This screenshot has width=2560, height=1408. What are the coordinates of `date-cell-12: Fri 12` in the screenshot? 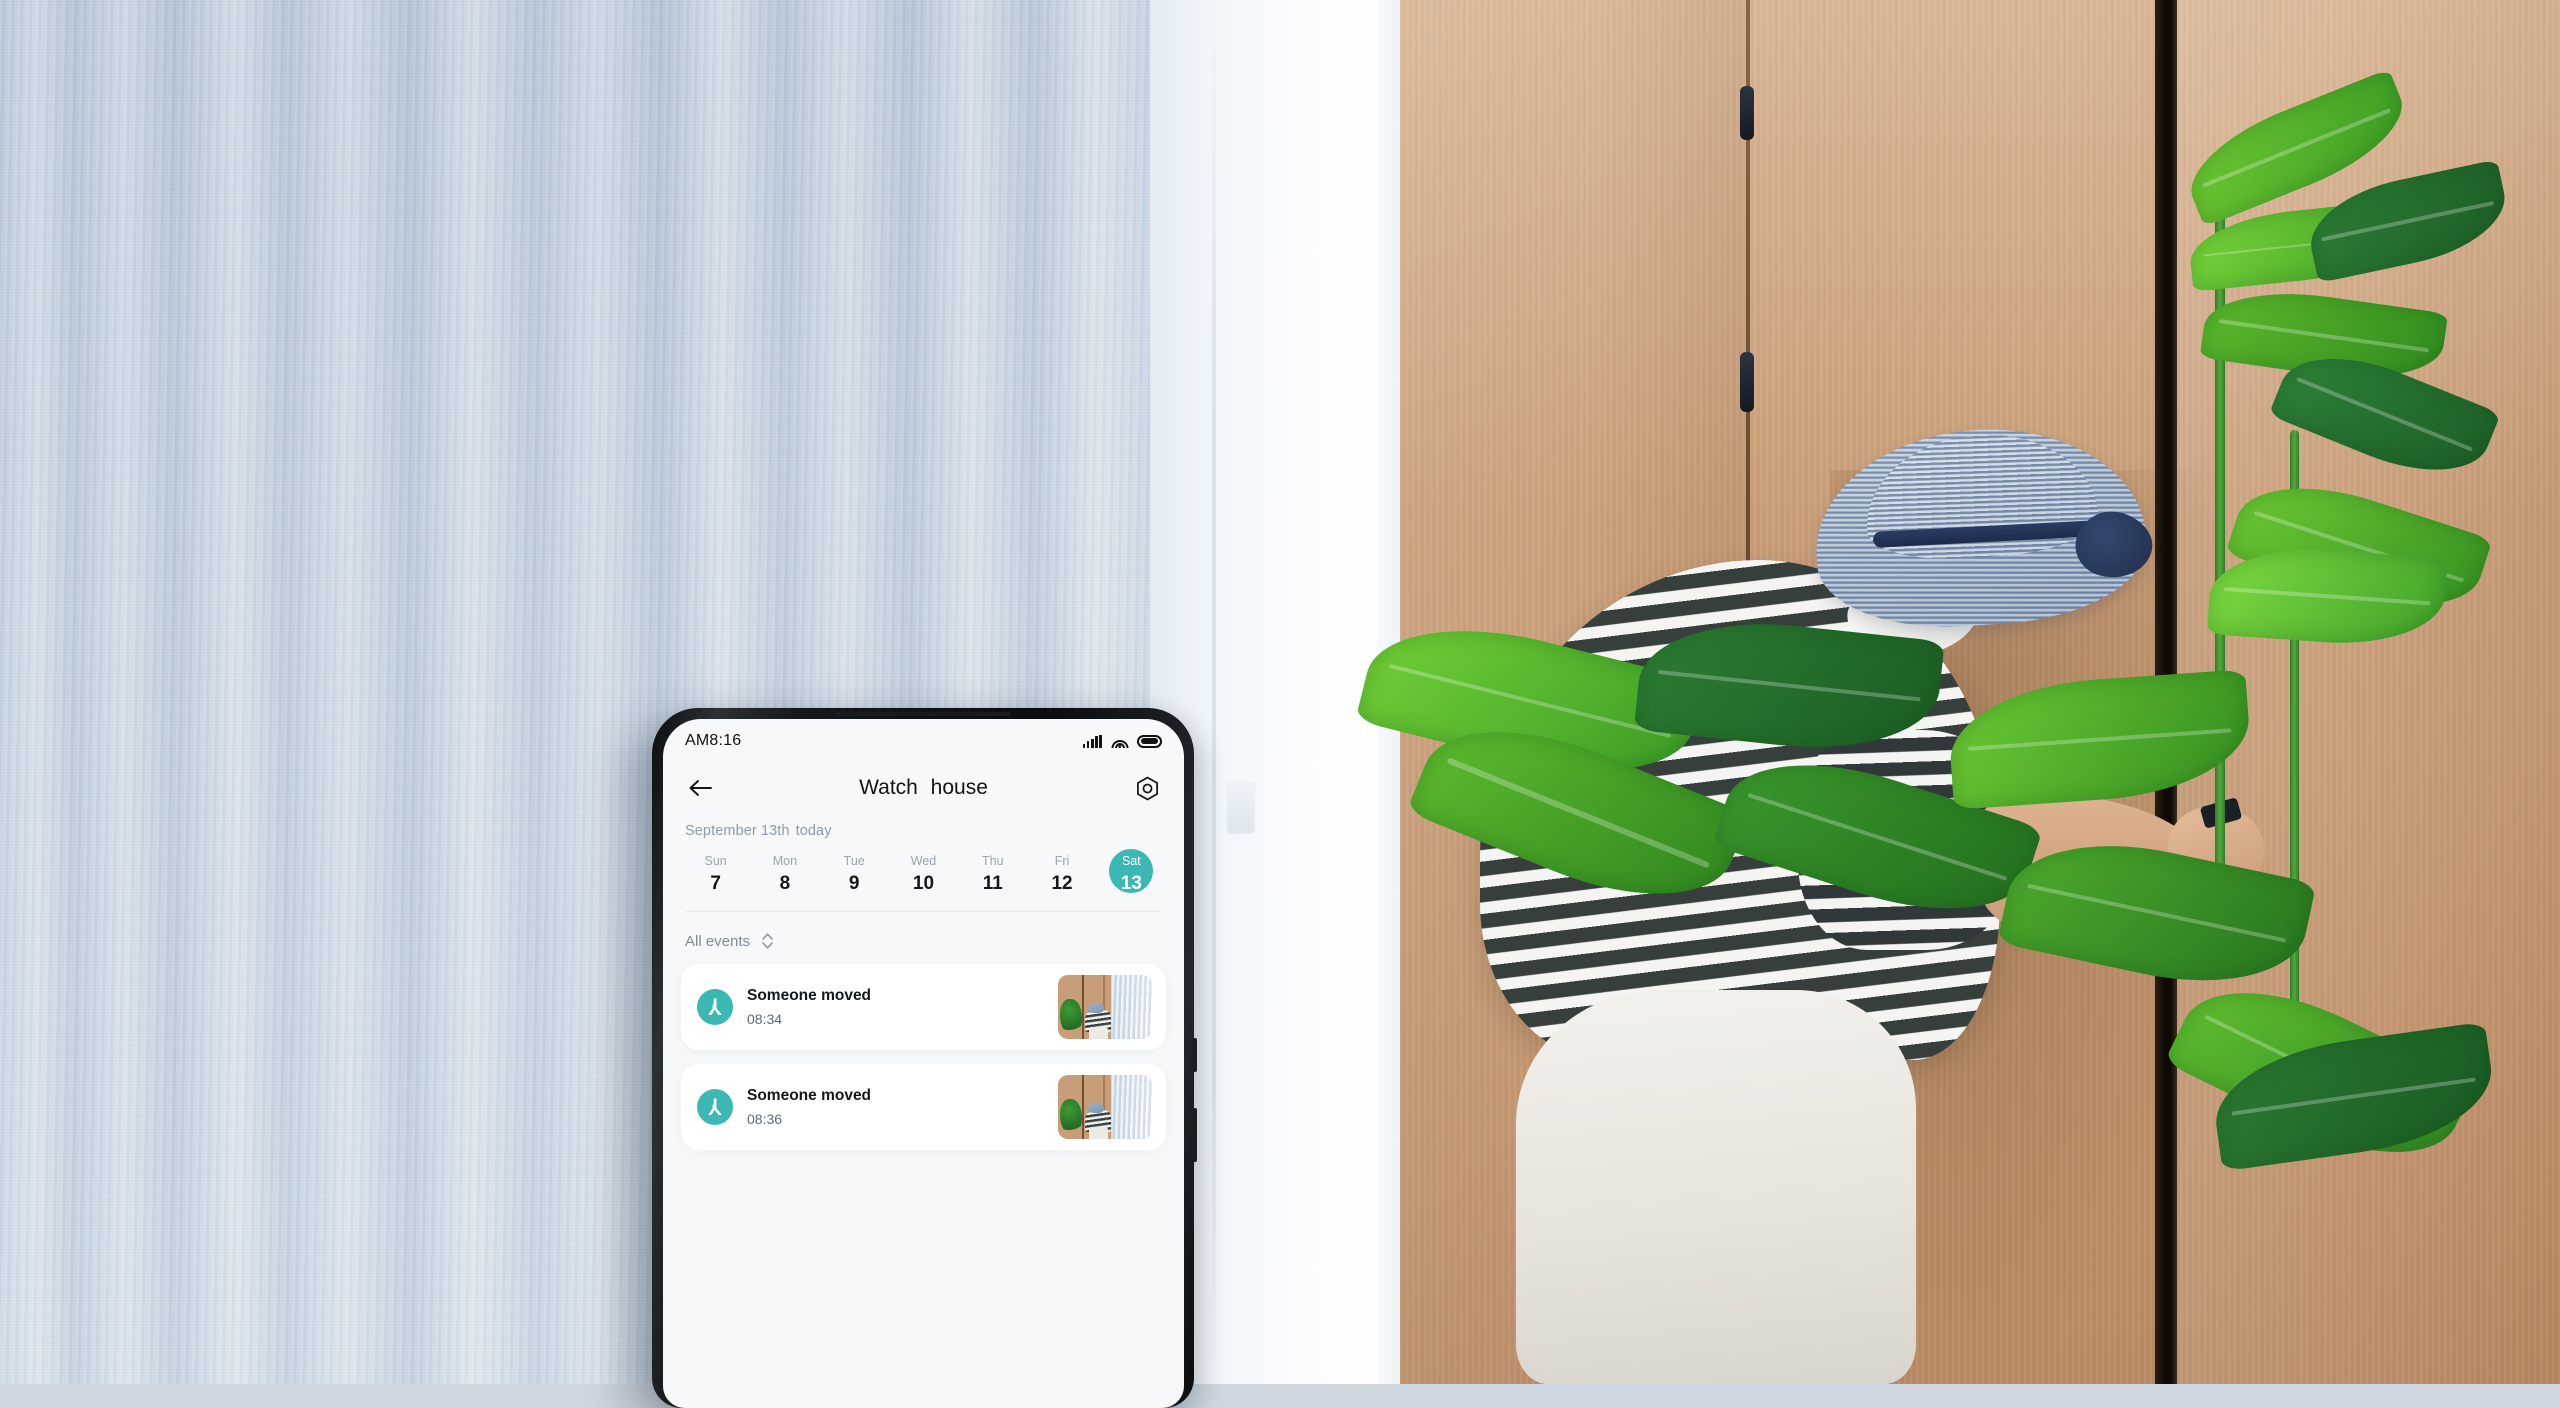 It's located at (1061, 873).